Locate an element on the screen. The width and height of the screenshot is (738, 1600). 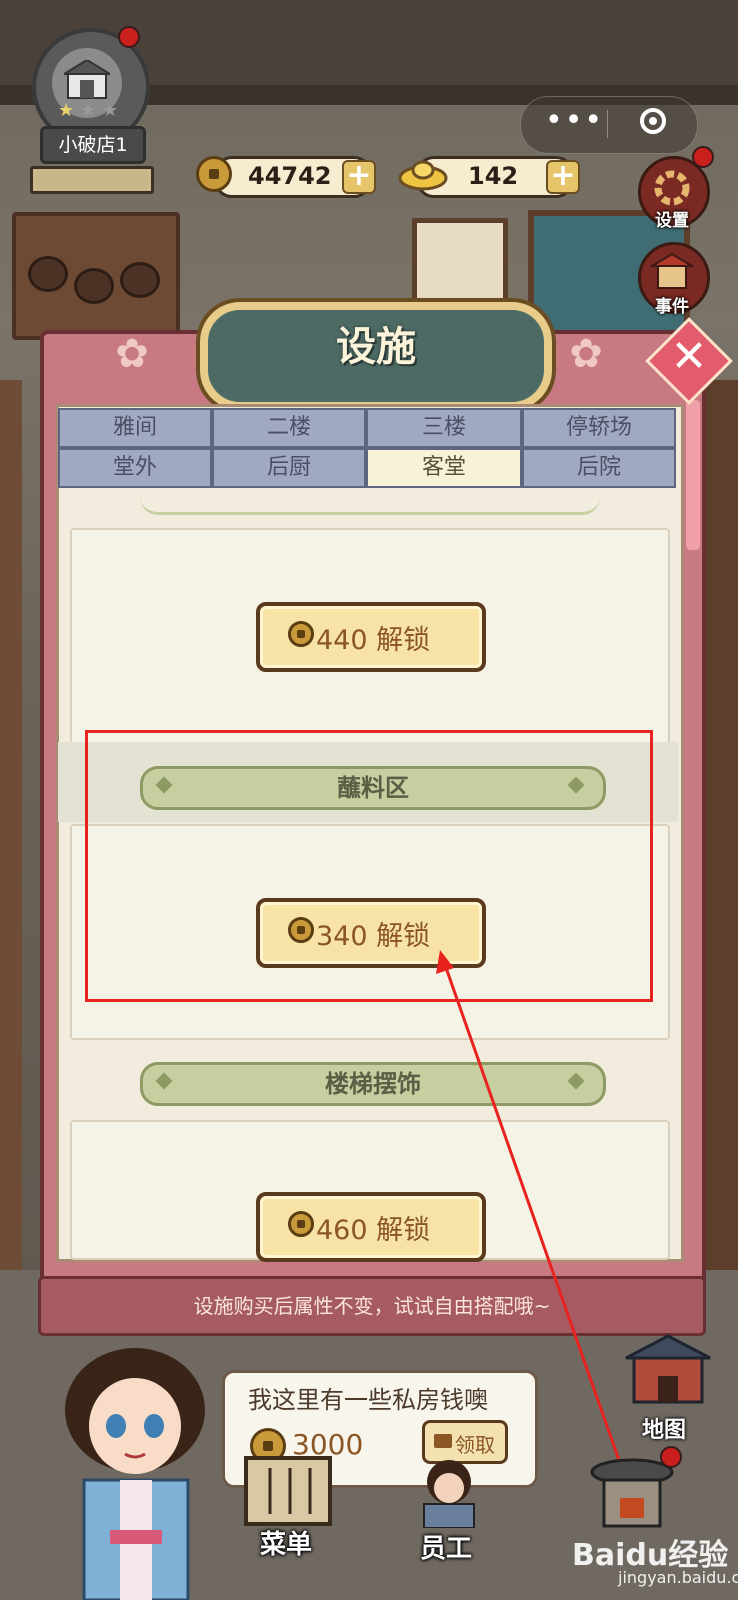
bubble-message: 我这里有一些私房钱噢 is located at coordinates (368, 1400).